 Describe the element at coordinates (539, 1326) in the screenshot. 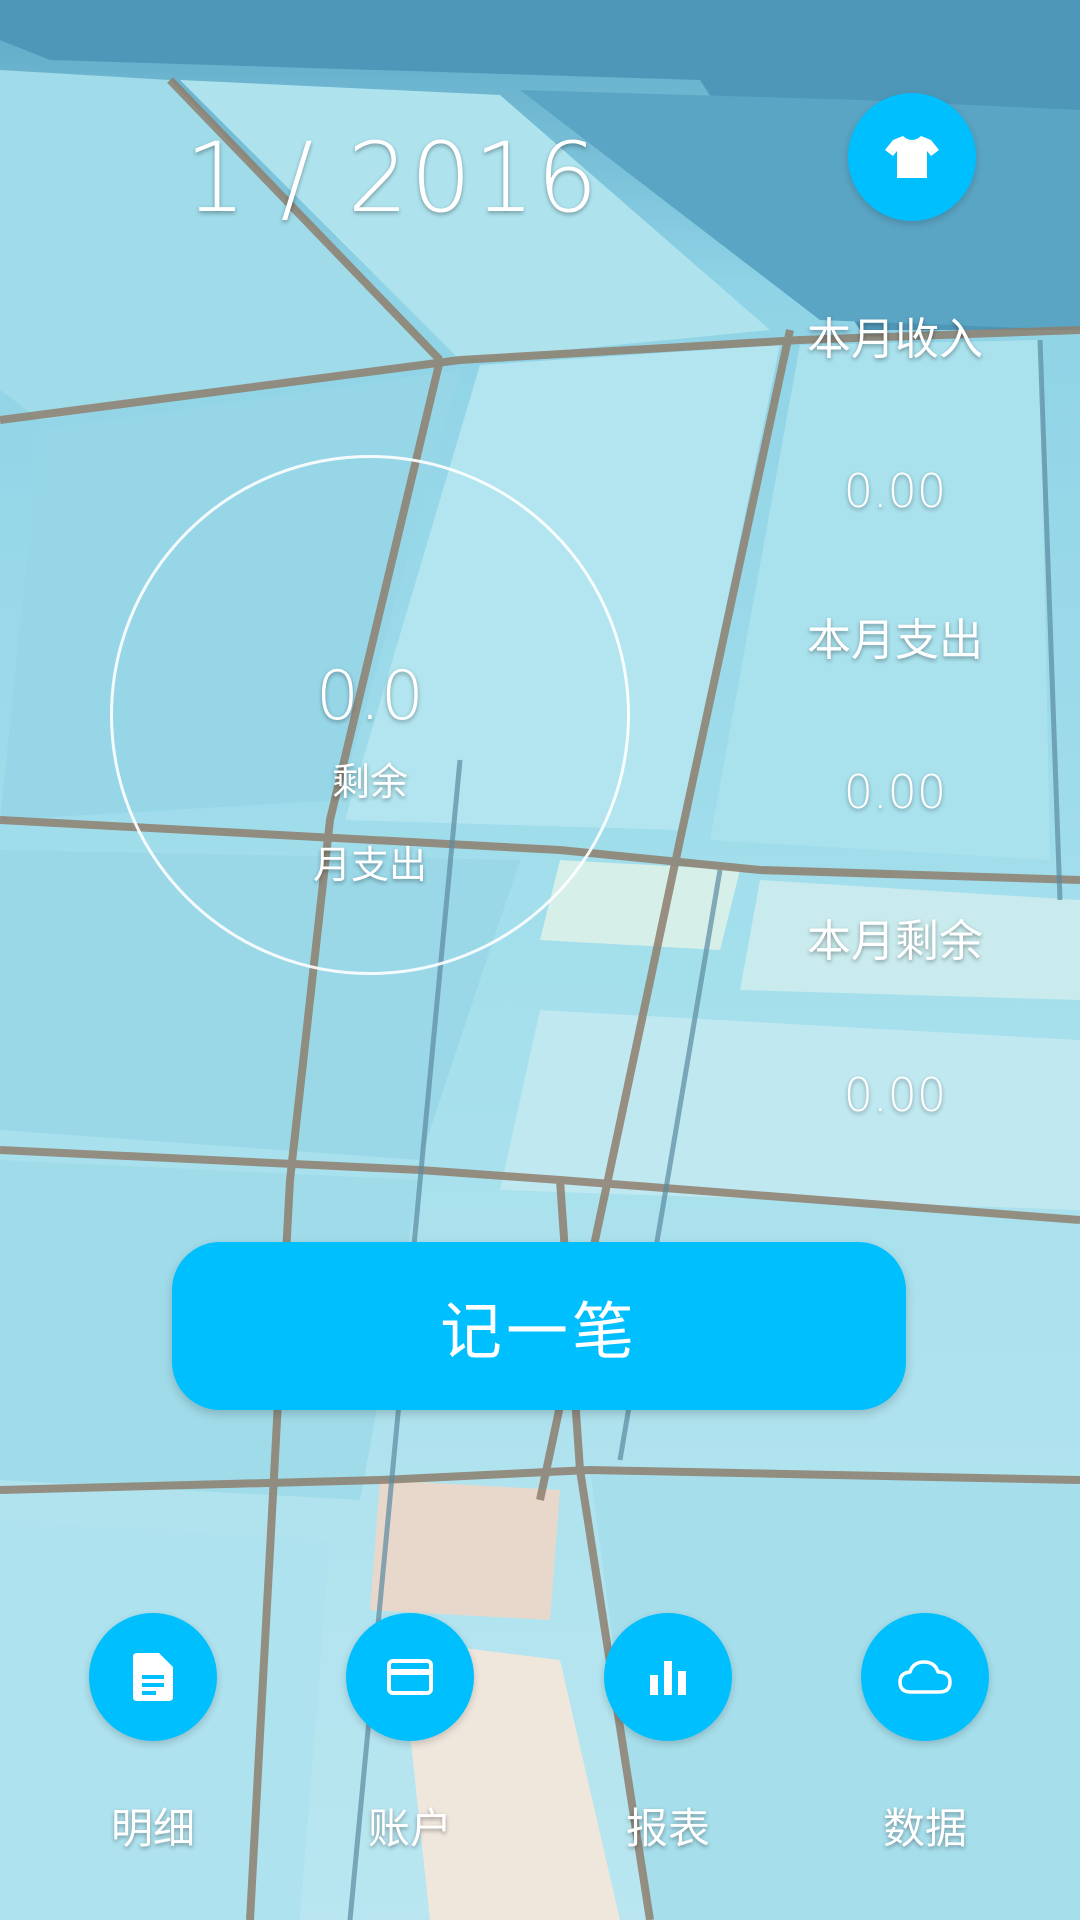

I see `record-entry-button: 记一笔` at that location.